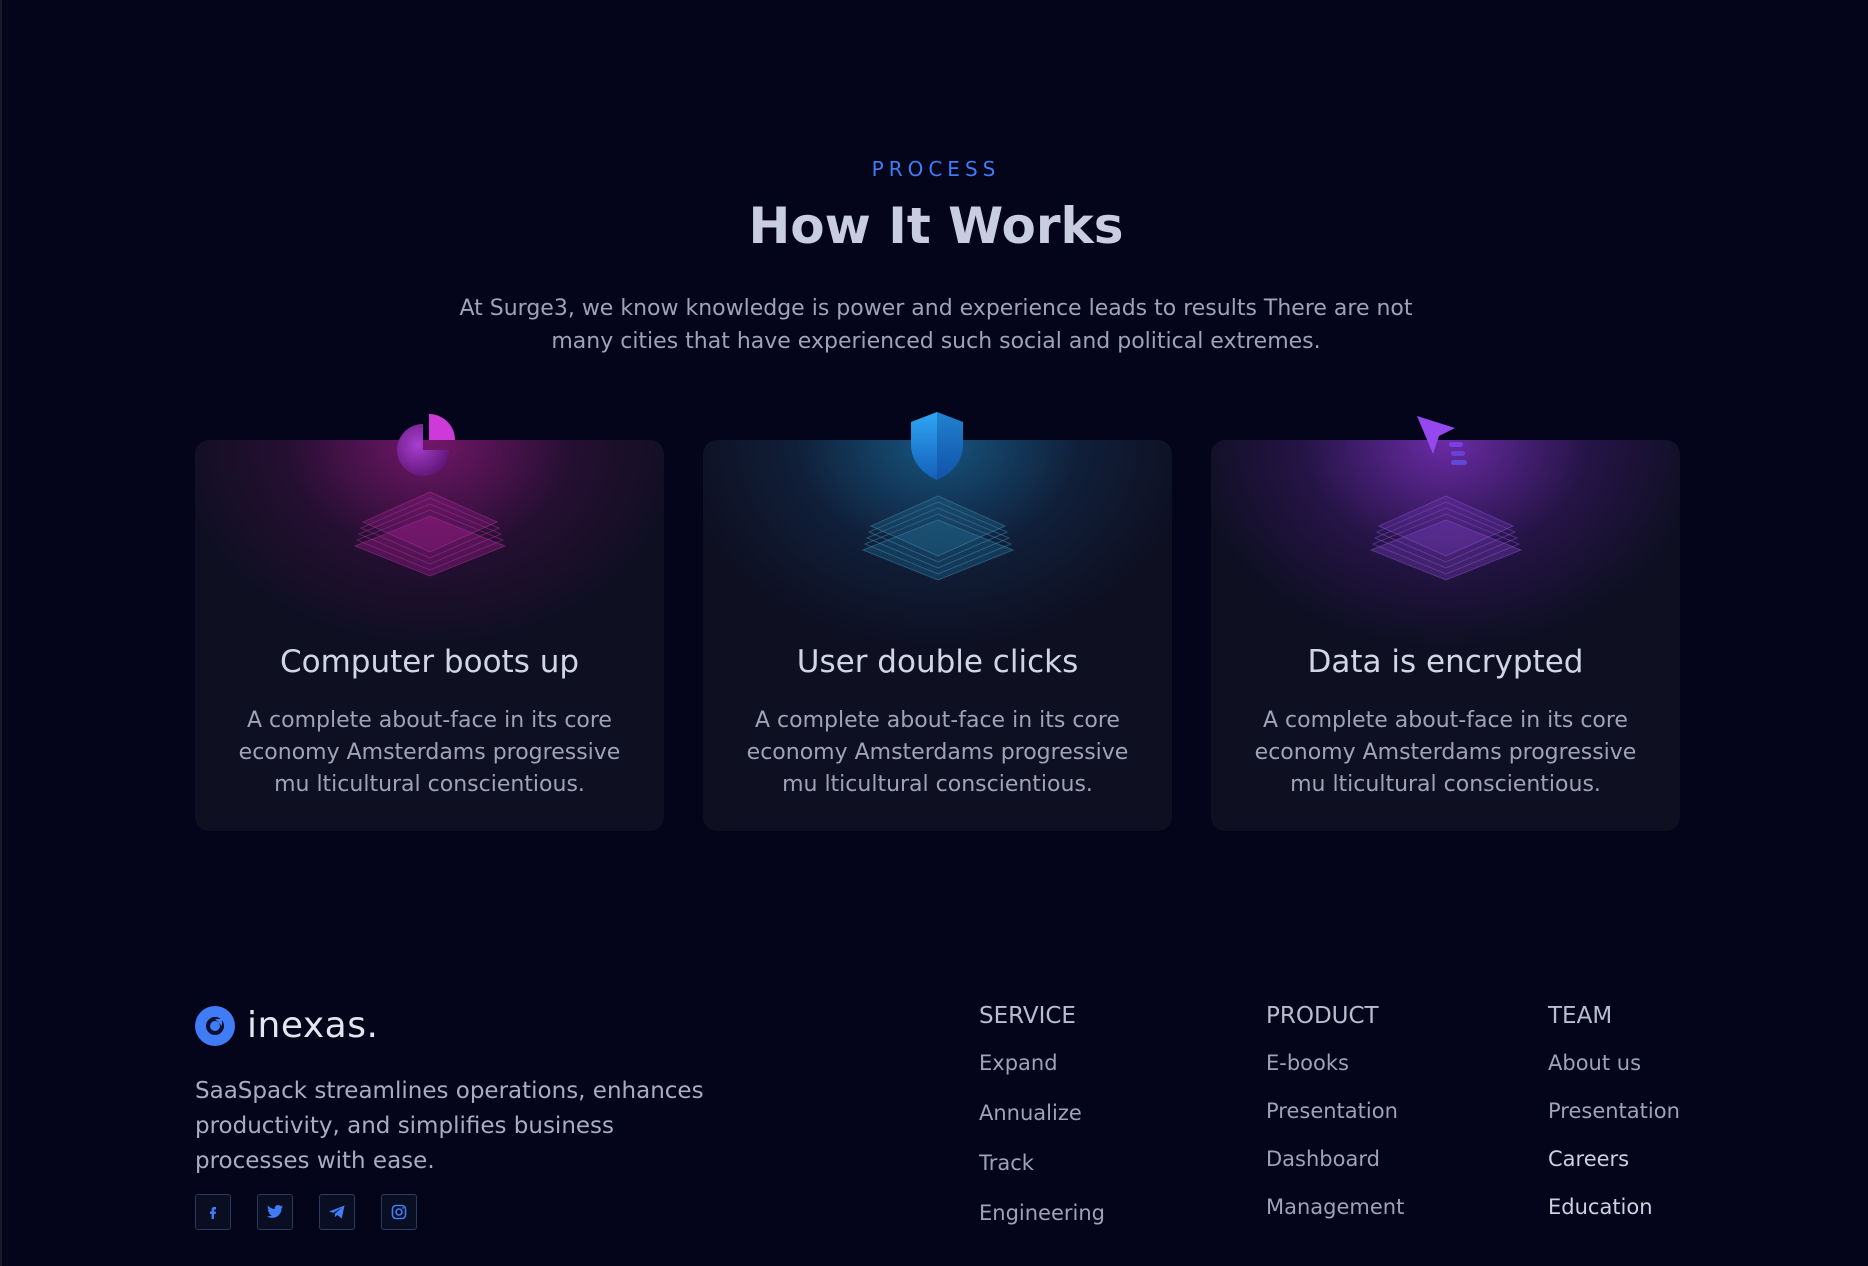  I want to click on footer-column-heading: PRODUCT, so click(1322, 1016).